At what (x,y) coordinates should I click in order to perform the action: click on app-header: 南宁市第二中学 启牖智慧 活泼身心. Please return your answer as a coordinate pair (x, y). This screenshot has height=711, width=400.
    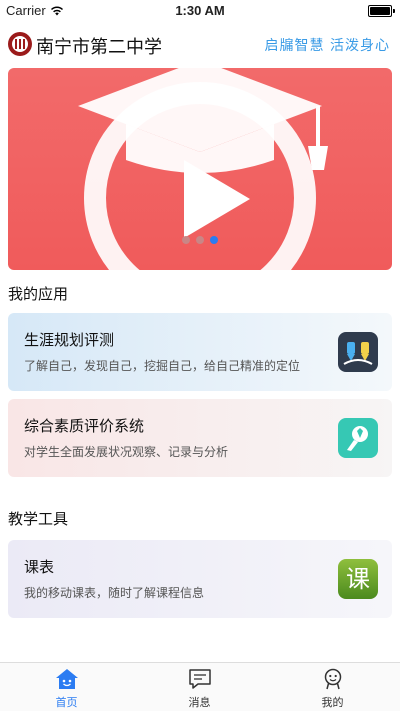
    Looking at the image, I should click on (200, 45).